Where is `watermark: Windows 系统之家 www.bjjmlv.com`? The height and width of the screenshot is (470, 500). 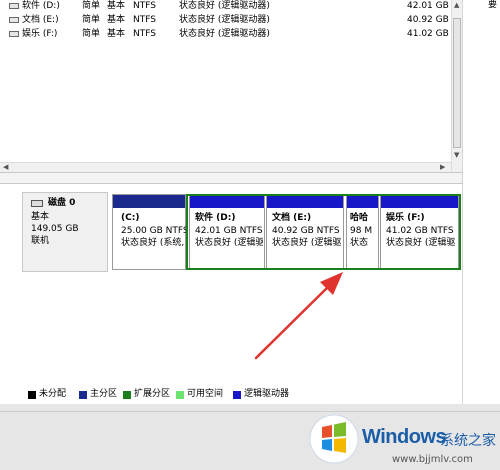 watermark: Windows 系统之家 www.bjjmlv.com is located at coordinates (400, 439).